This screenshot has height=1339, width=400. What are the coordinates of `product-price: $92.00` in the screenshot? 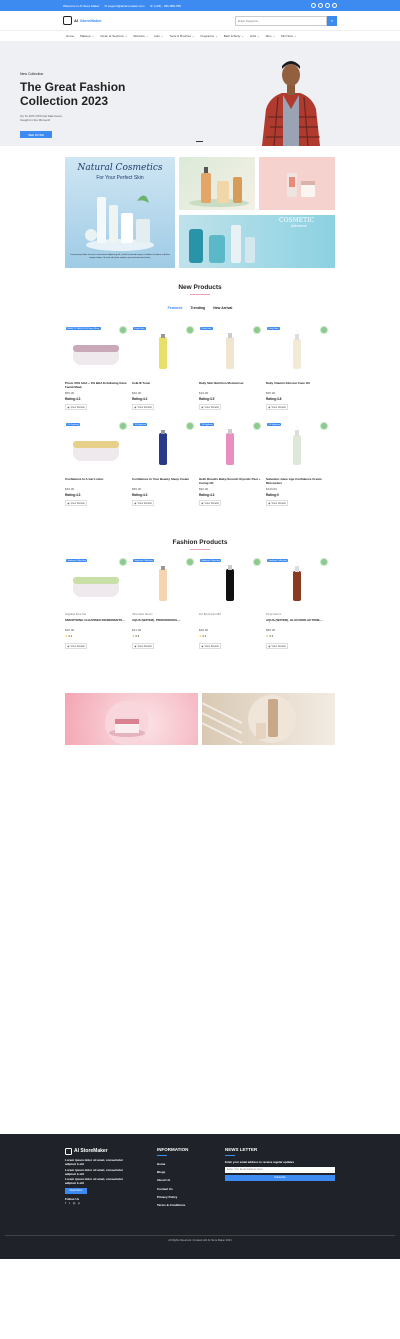 It's located at (204, 489).